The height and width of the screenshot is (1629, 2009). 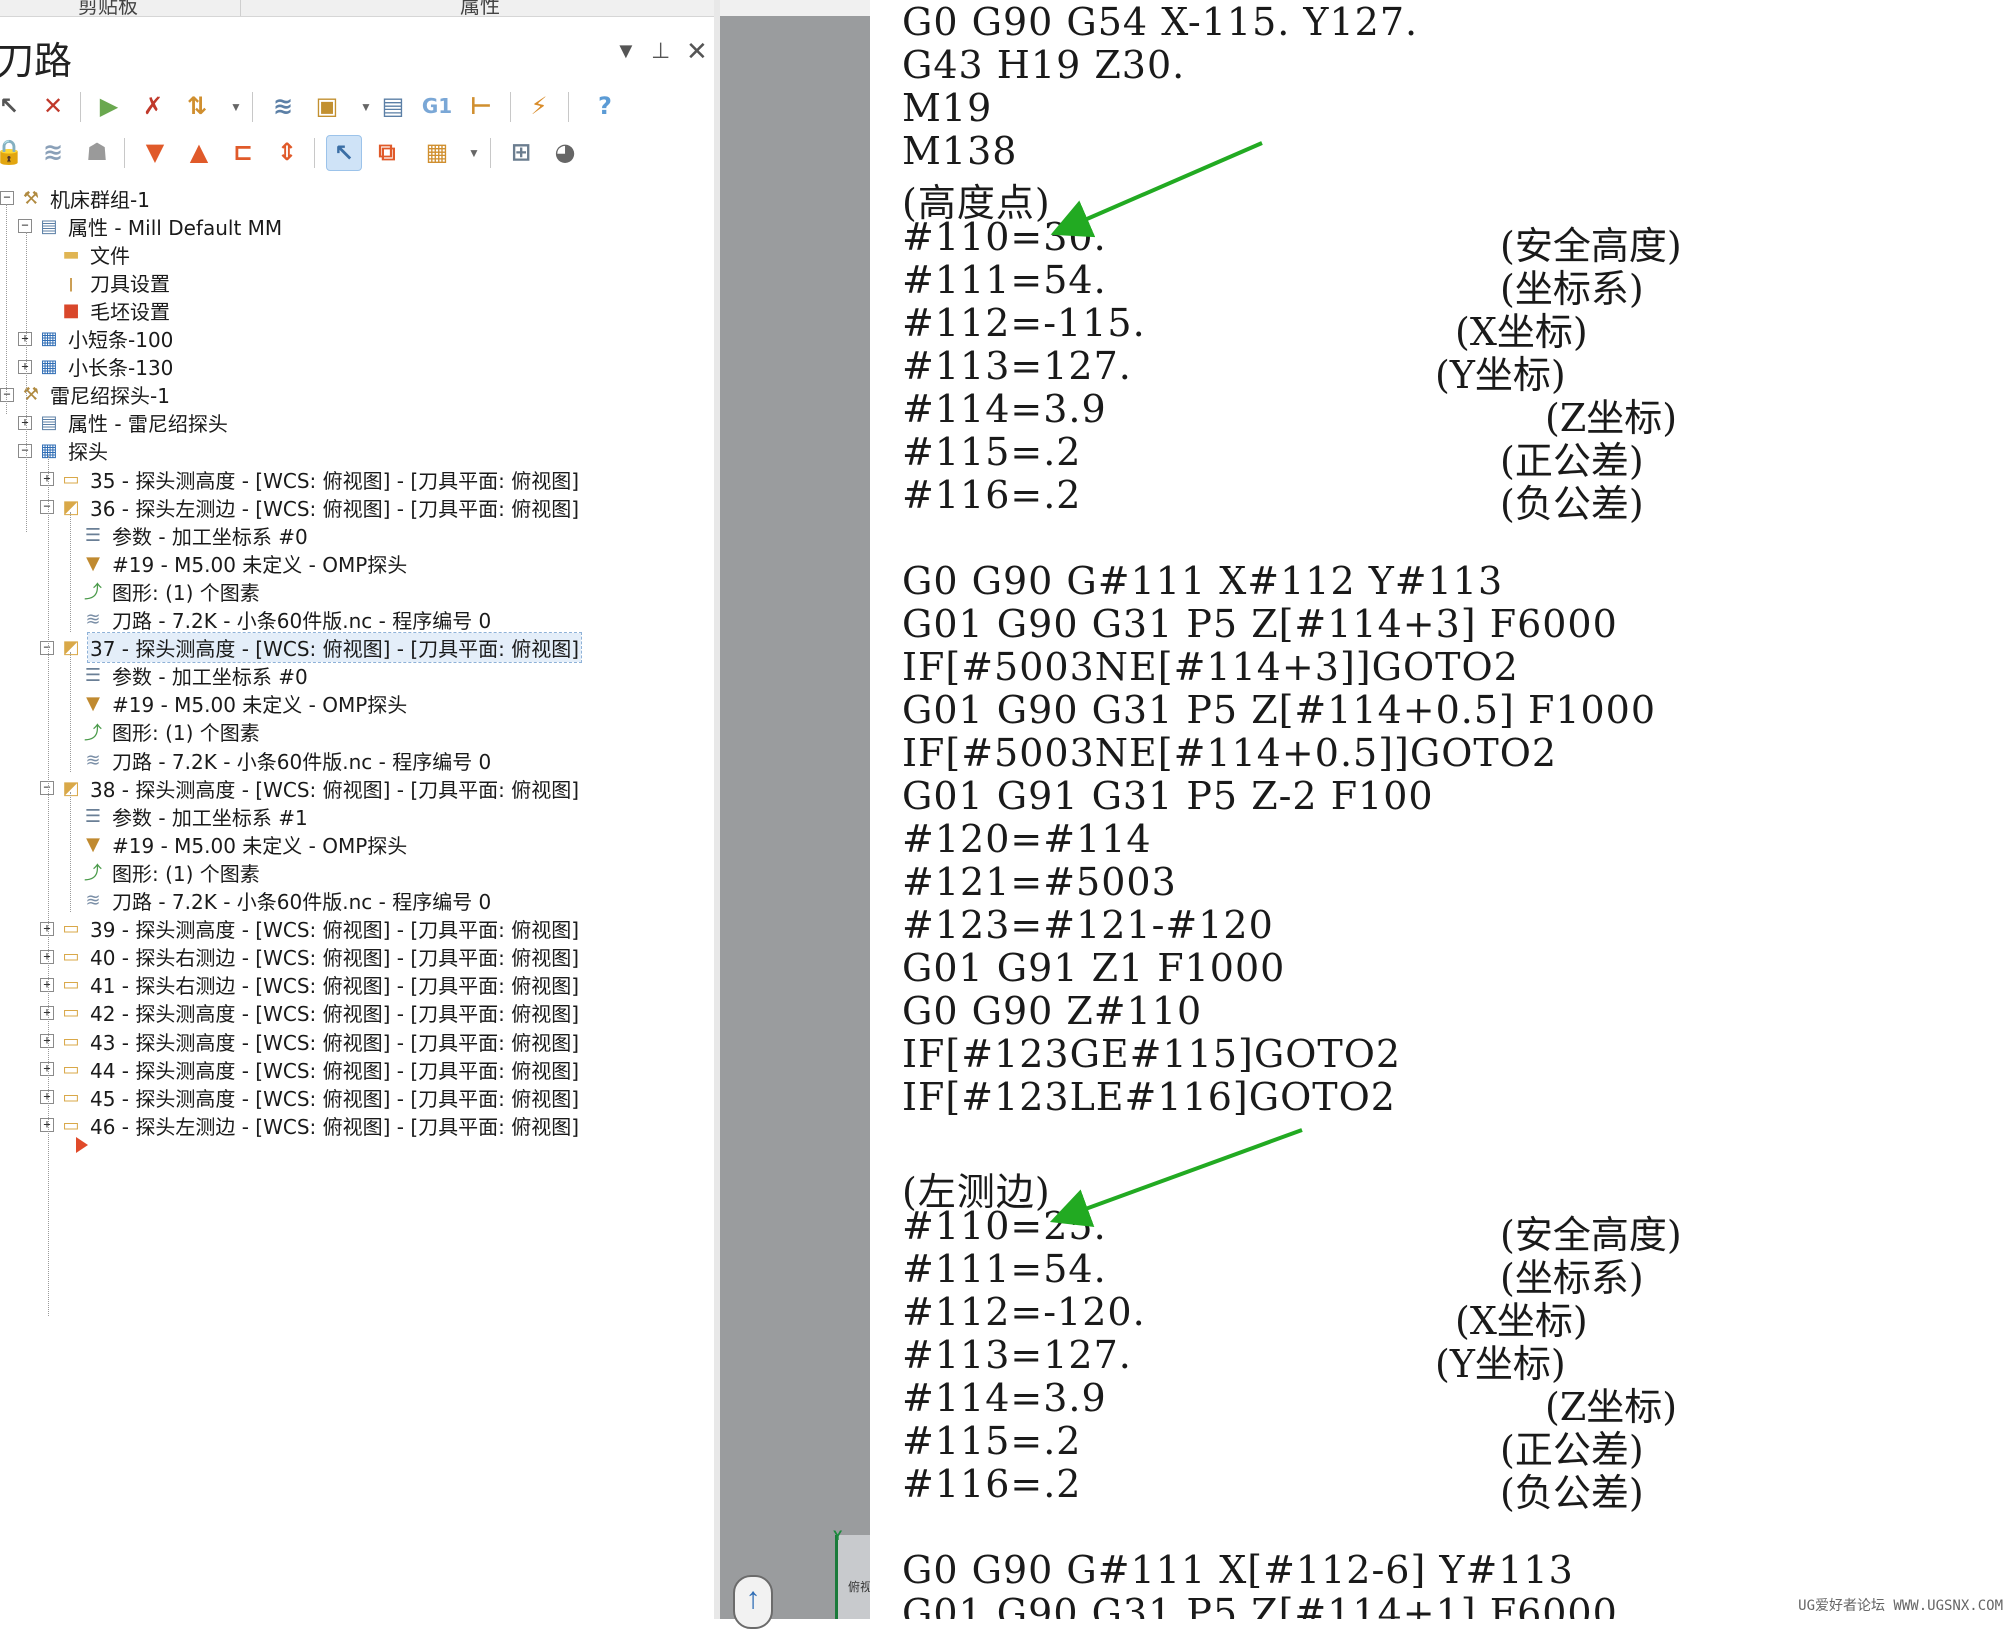 What do you see at coordinates (153, 106) in the screenshot?
I see `regenerate-dirty-icon: ✗` at bounding box center [153, 106].